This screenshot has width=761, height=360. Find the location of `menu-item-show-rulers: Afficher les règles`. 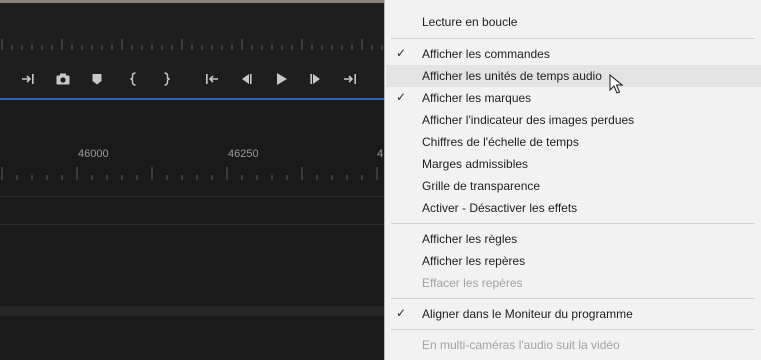

menu-item-show-rulers: Afficher les règles is located at coordinates (573, 239).